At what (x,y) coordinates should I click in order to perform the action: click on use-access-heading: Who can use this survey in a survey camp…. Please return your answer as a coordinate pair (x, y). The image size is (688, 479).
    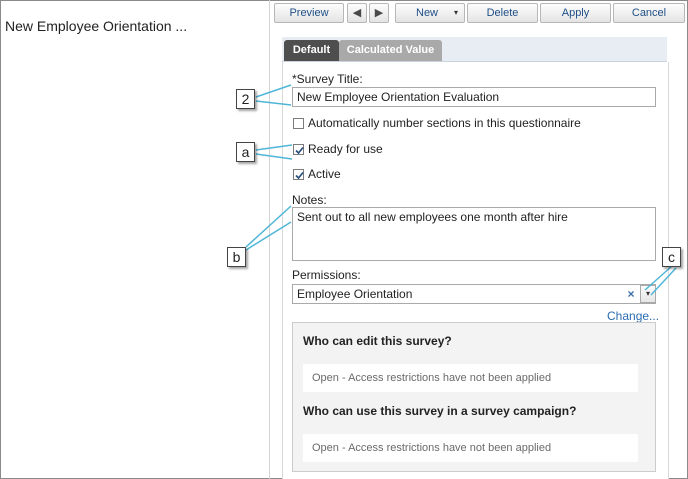
    Looking at the image, I should click on (440, 411).